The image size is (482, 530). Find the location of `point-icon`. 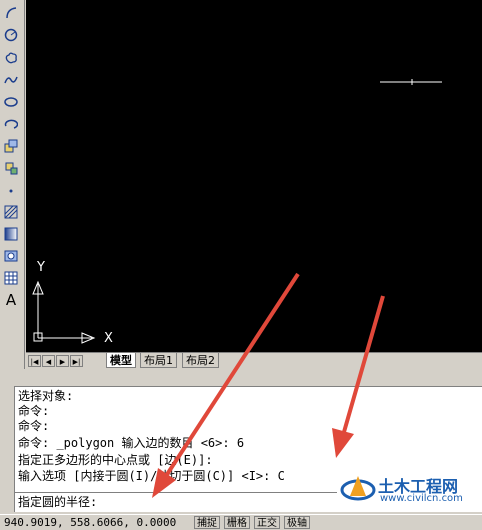

point-icon is located at coordinates (11, 190).